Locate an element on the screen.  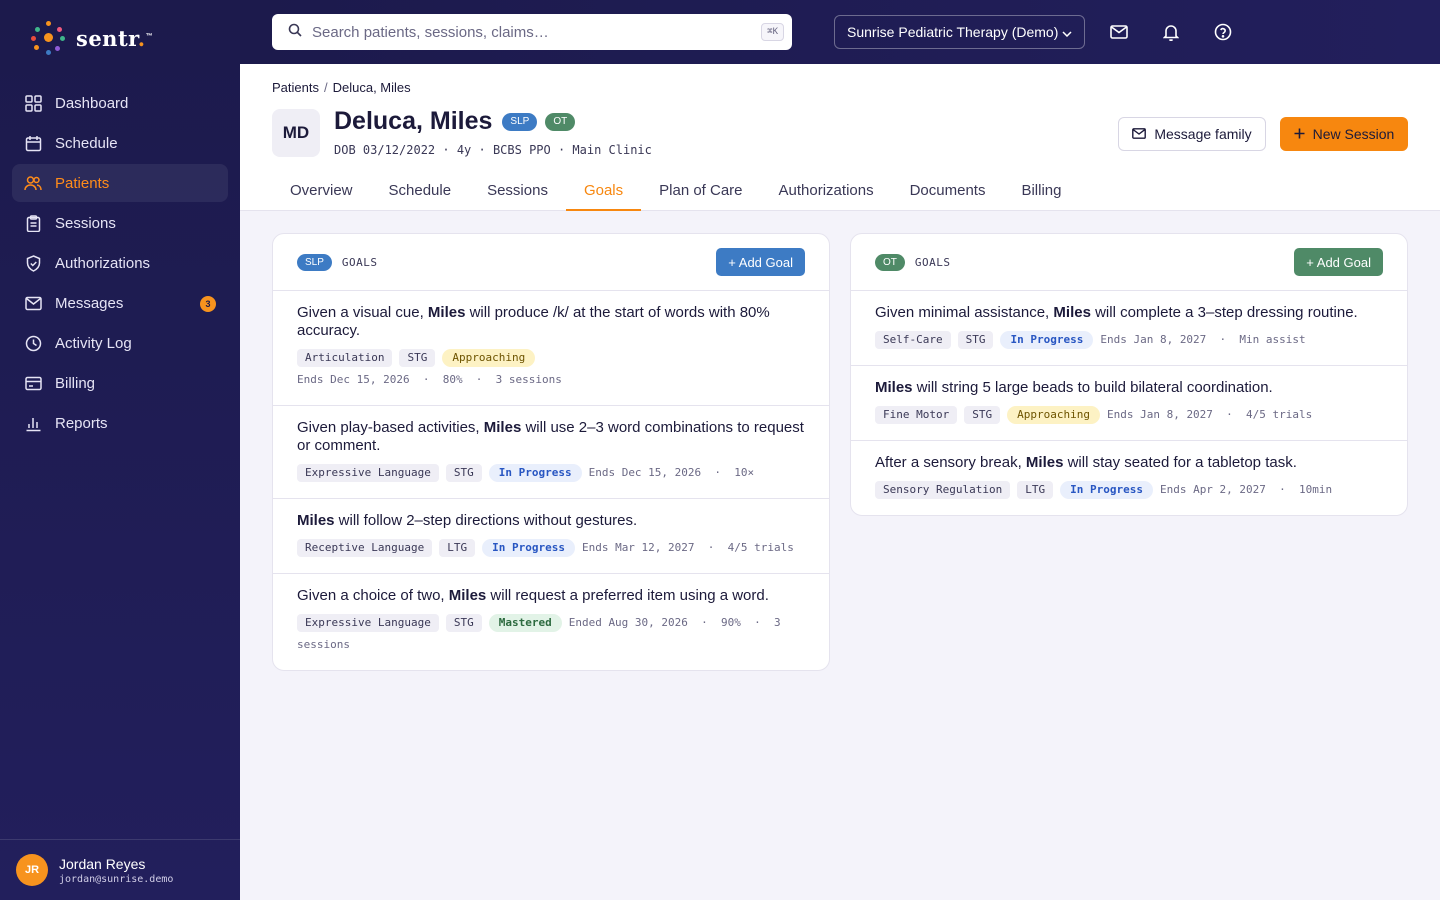
bar-chart-icon is located at coordinates (33, 423).